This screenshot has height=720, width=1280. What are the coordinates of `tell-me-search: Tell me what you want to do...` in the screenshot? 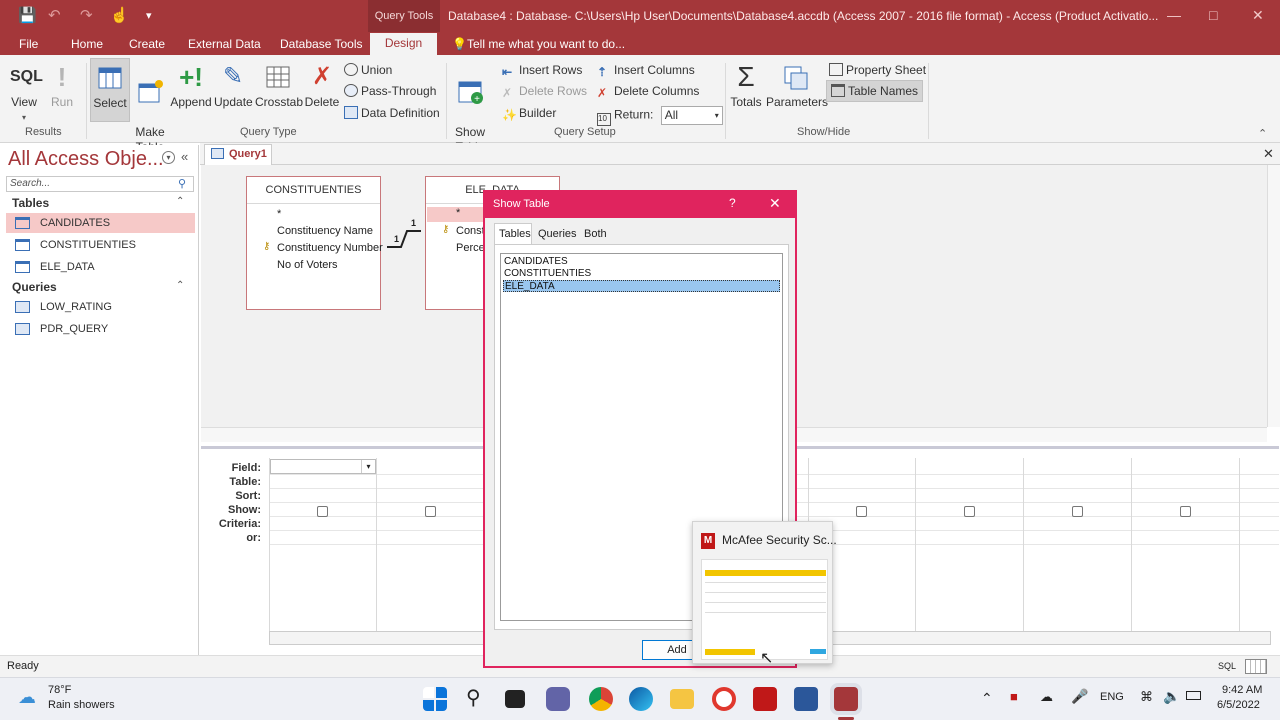 It's located at (546, 44).